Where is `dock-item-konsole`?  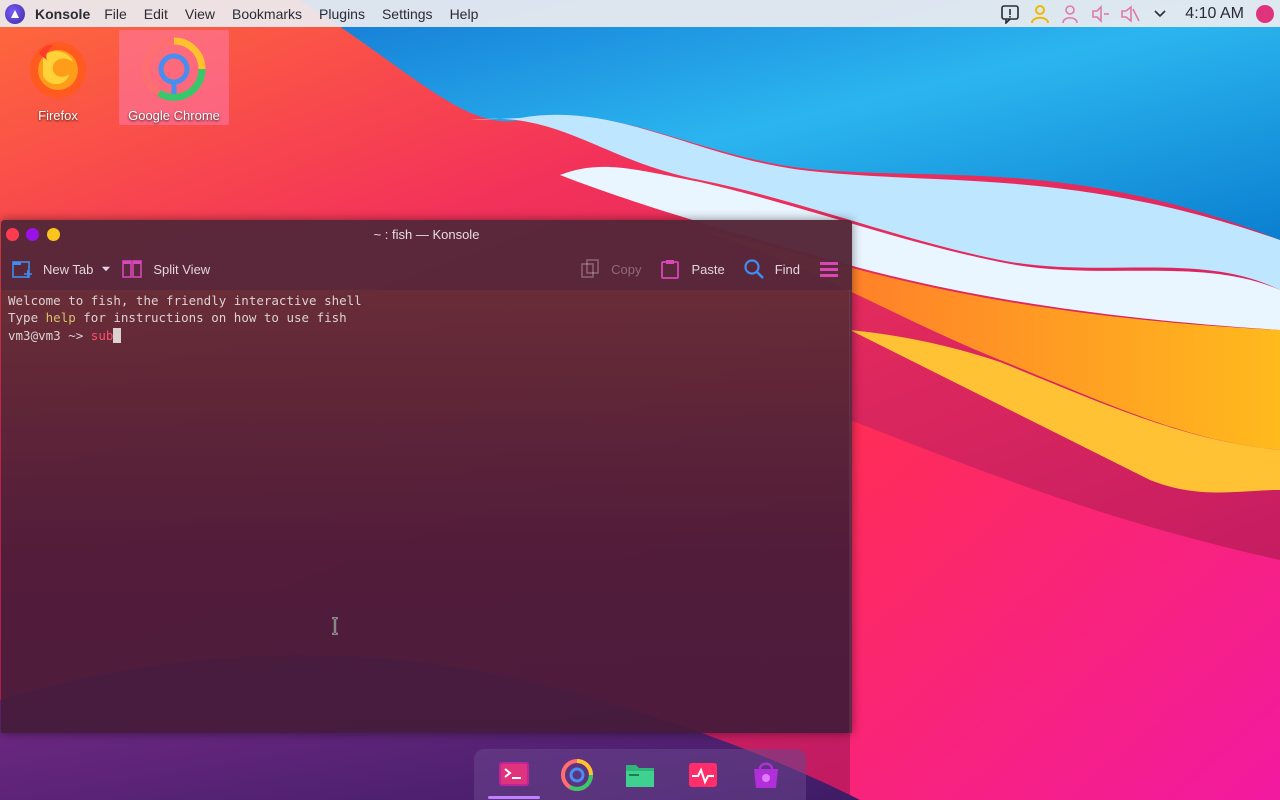
dock-item-konsole is located at coordinates (514, 774).